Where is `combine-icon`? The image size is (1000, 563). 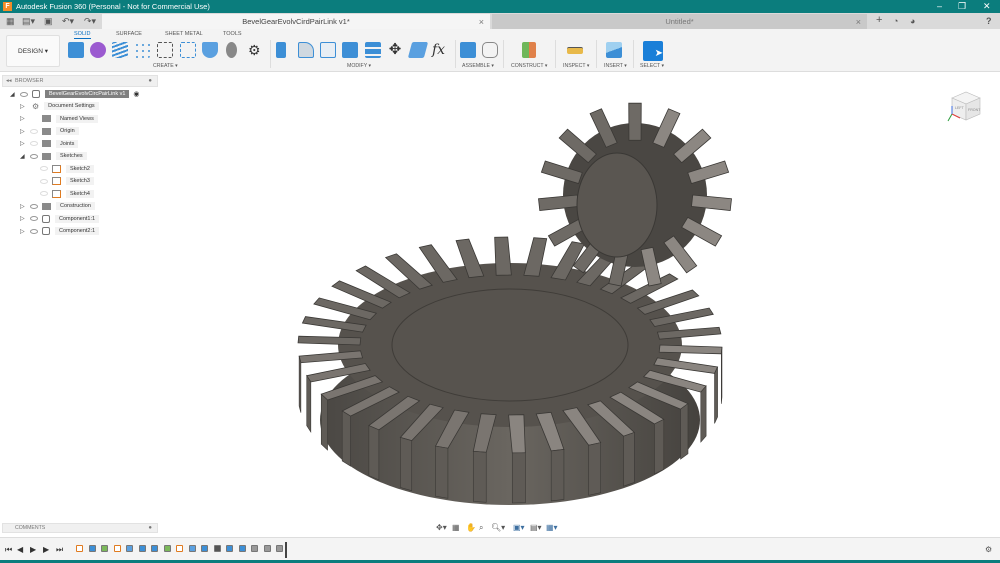 combine-icon is located at coordinates (350, 50).